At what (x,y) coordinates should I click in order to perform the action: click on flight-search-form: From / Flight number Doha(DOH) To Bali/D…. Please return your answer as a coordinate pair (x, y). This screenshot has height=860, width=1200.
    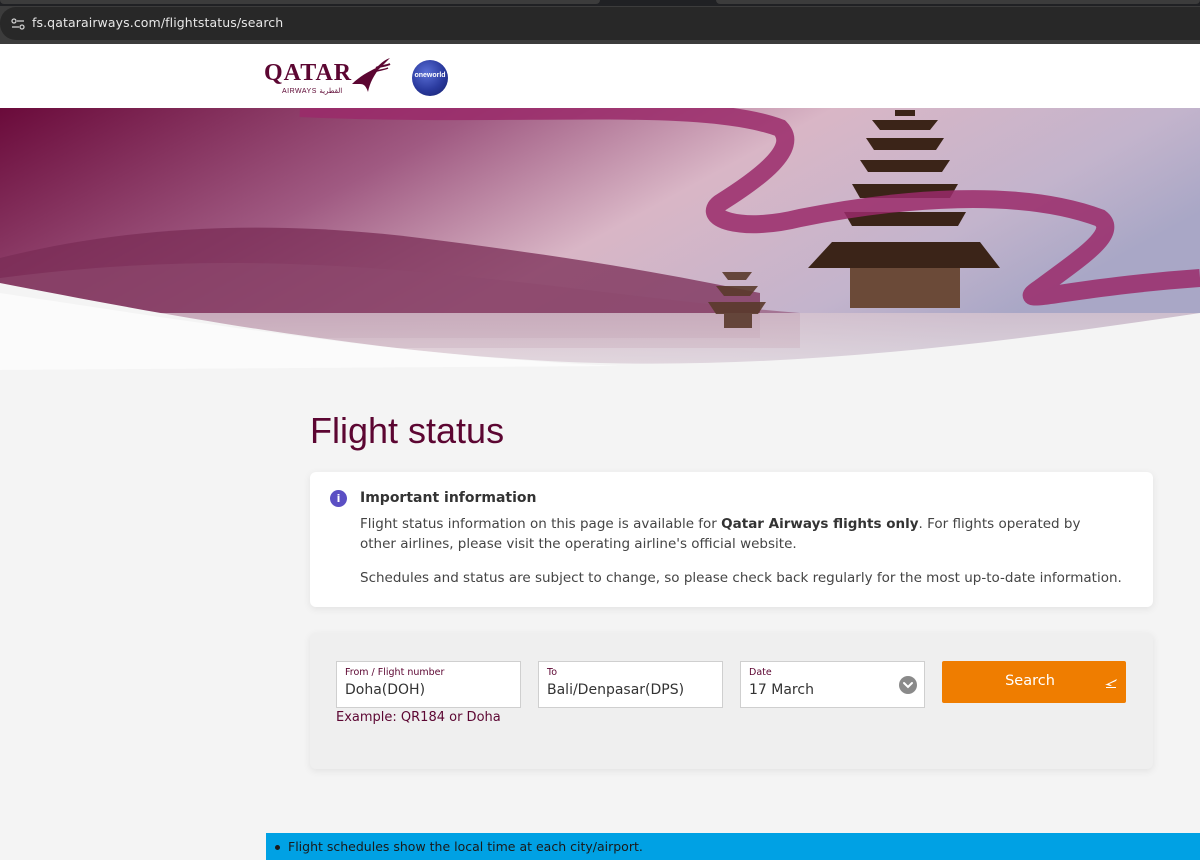
    Looking at the image, I should click on (731, 701).